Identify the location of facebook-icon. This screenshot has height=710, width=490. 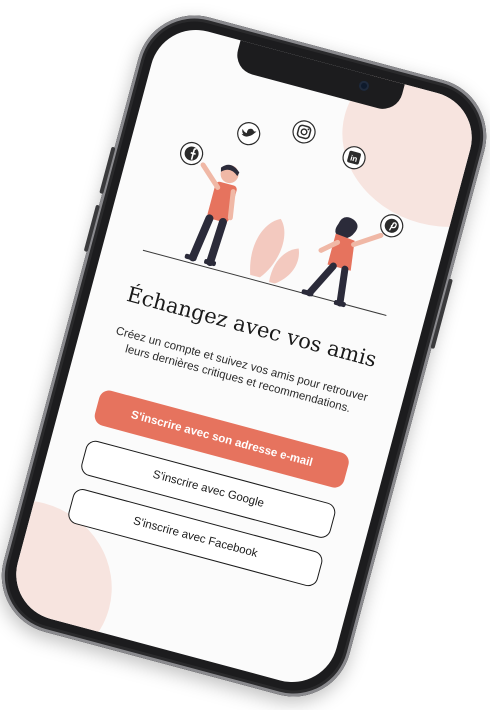
(192, 153).